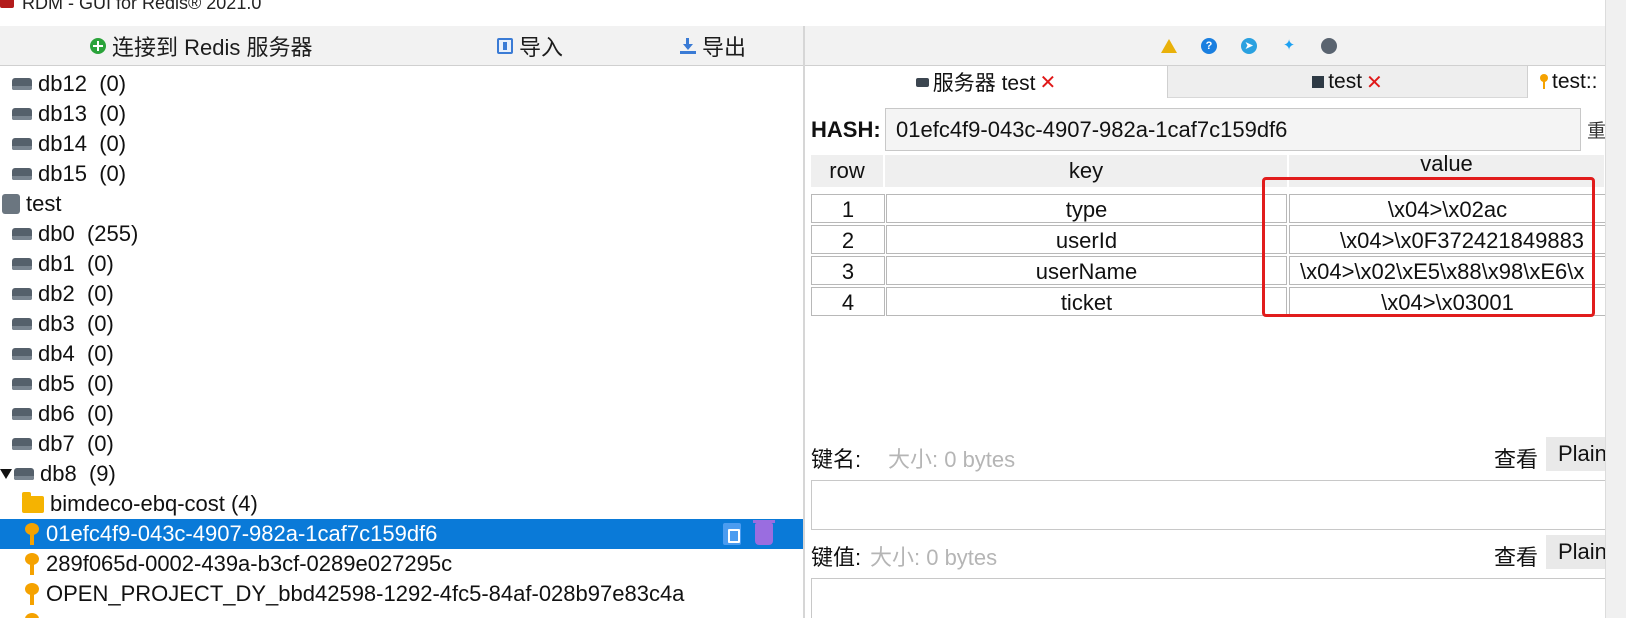  Describe the element at coordinates (56, 293) in the screenshot. I see `db-name: db2` at that location.